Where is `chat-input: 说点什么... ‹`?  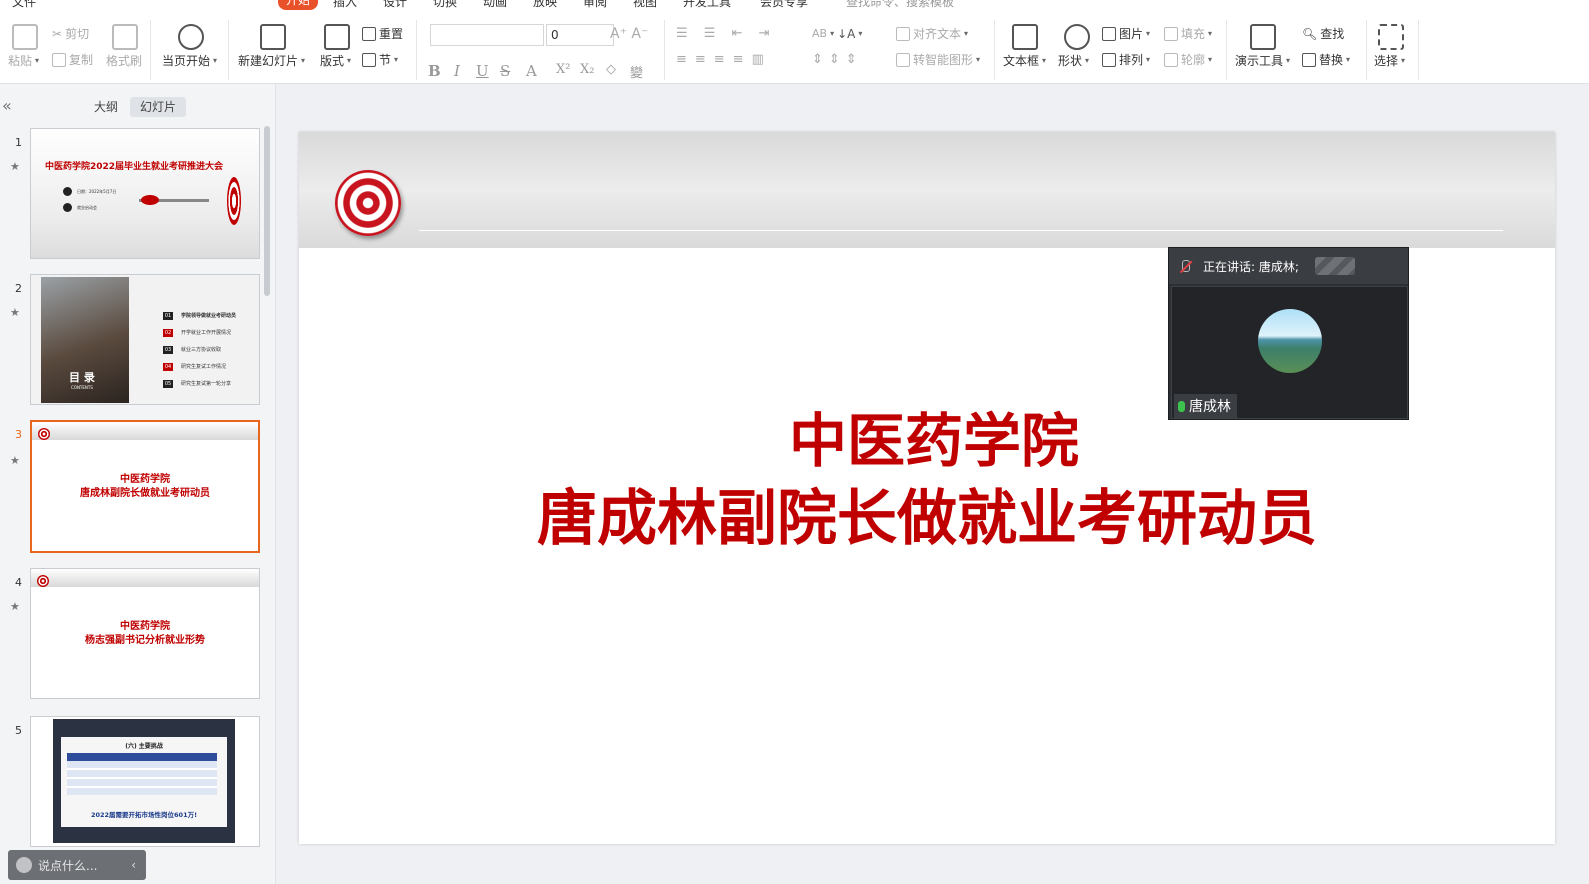
chat-input: 说点什么... ‹ is located at coordinates (77, 865).